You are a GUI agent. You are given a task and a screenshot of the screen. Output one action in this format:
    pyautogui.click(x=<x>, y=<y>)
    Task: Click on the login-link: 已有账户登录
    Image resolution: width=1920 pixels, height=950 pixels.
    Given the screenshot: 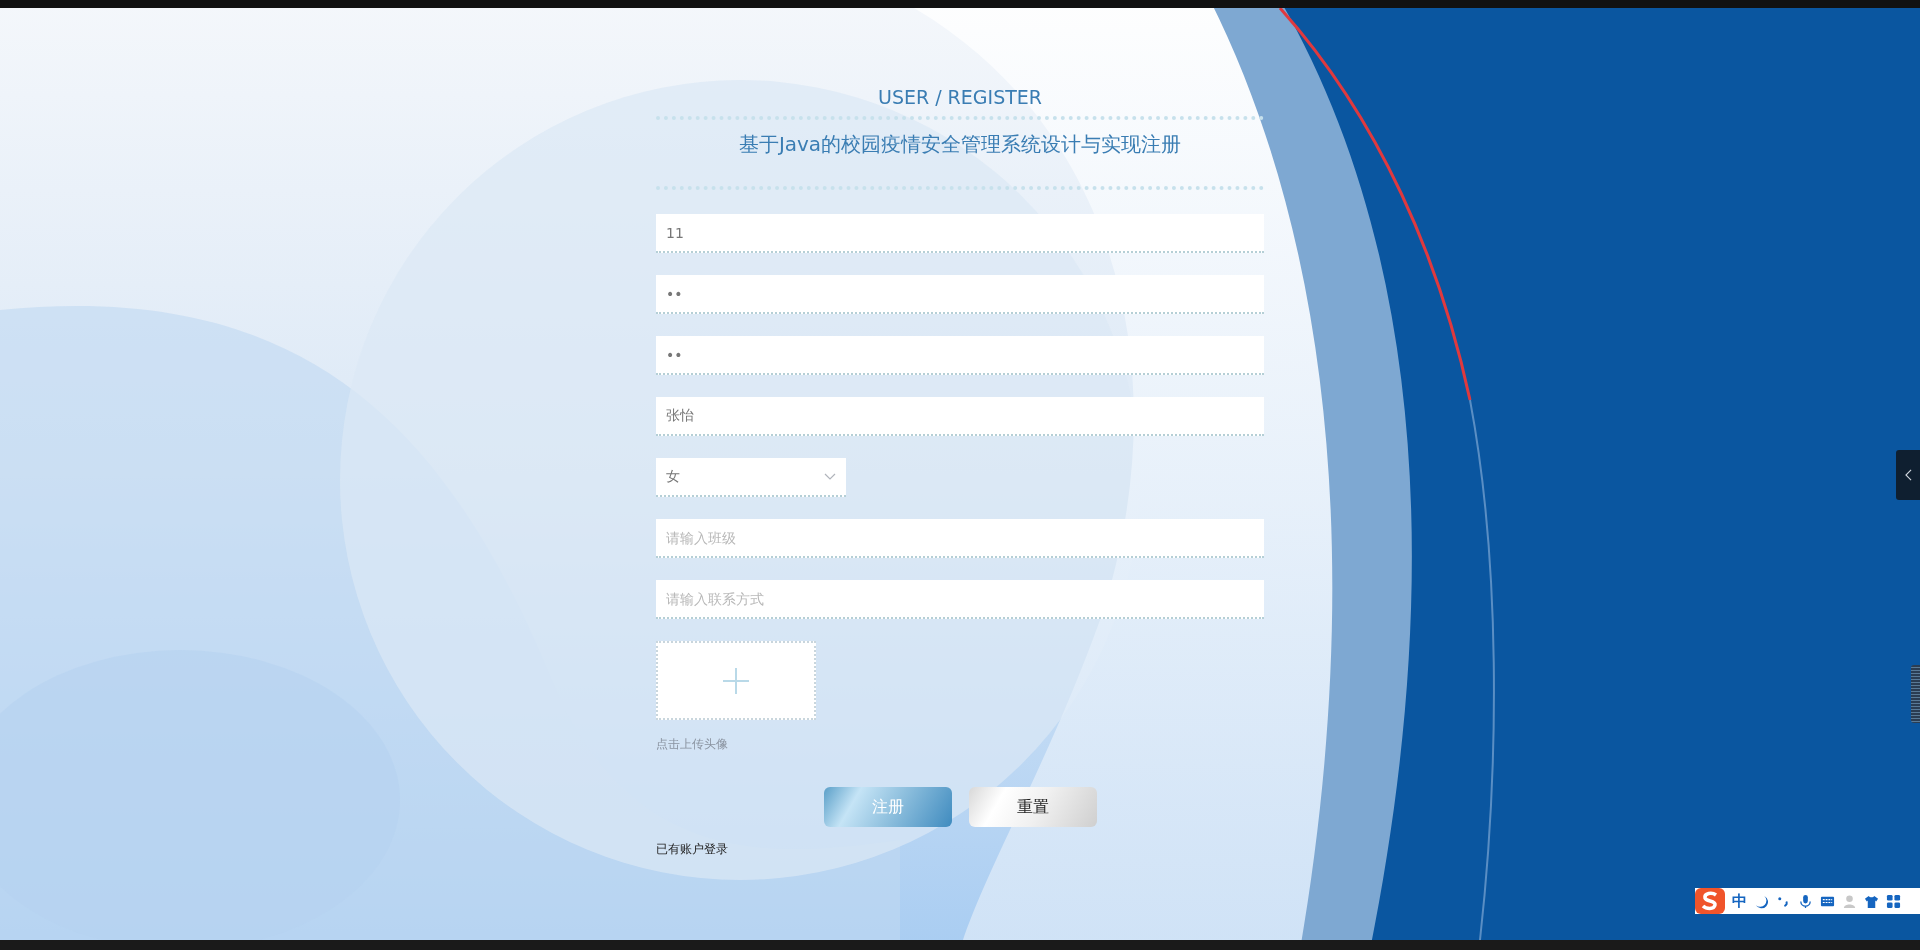 What is the action you would take?
    pyautogui.click(x=692, y=849)
    